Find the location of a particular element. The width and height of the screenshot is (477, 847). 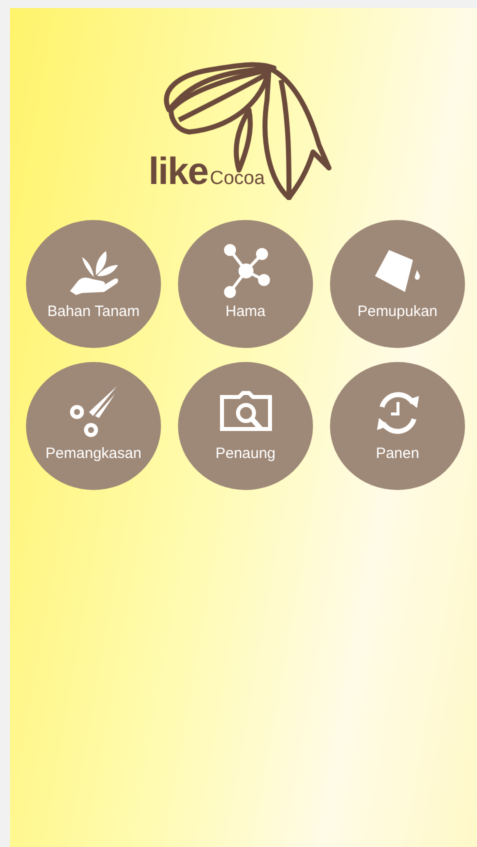

menu-button: Hama is located at coordinates (245, 284).